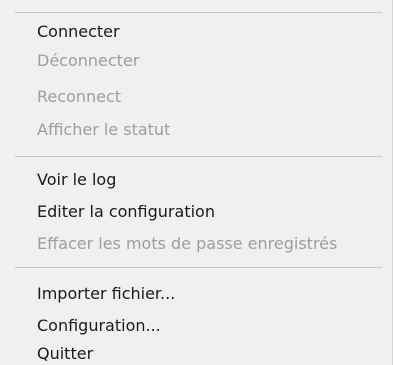 The height and width of the screenshot is (365, 393). What do you see at coordinates (88, 60) in the screenshot?
I see `menu-item-deconnecter: Déconnecter` at bounding box center [88, 60].